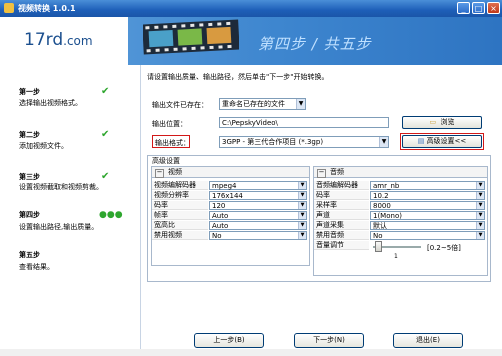 The image size is (502, 356). Describe the element at coordinates (463, 8) in the screenshot. I see `minimize-button: _` at that location.